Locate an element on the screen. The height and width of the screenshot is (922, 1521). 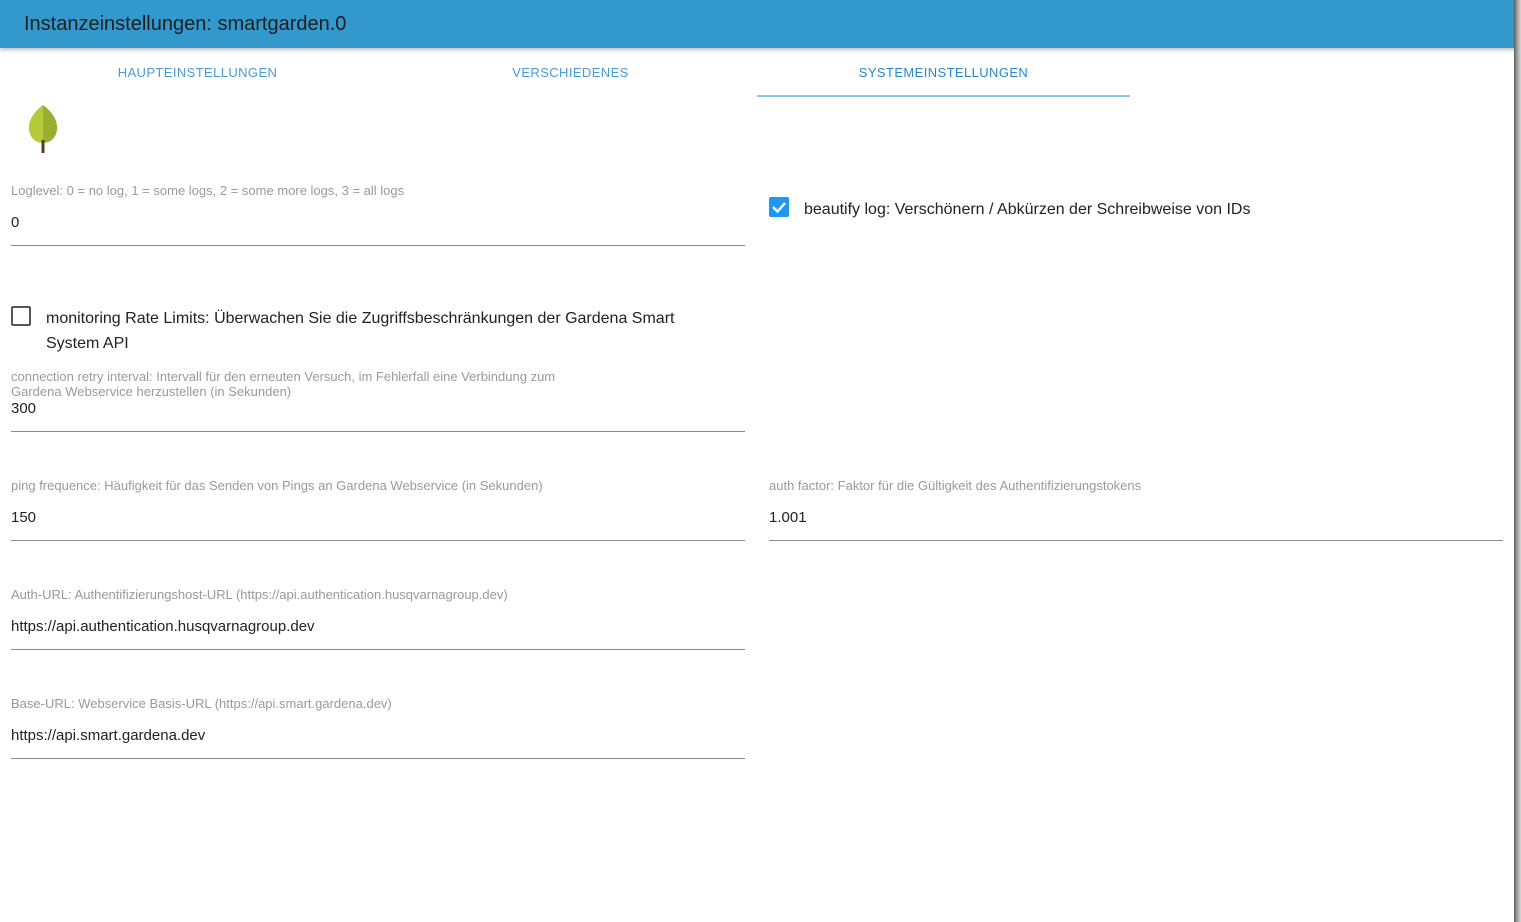
connection-retry-interval-input: 300 is located at coordinates (23, 408).